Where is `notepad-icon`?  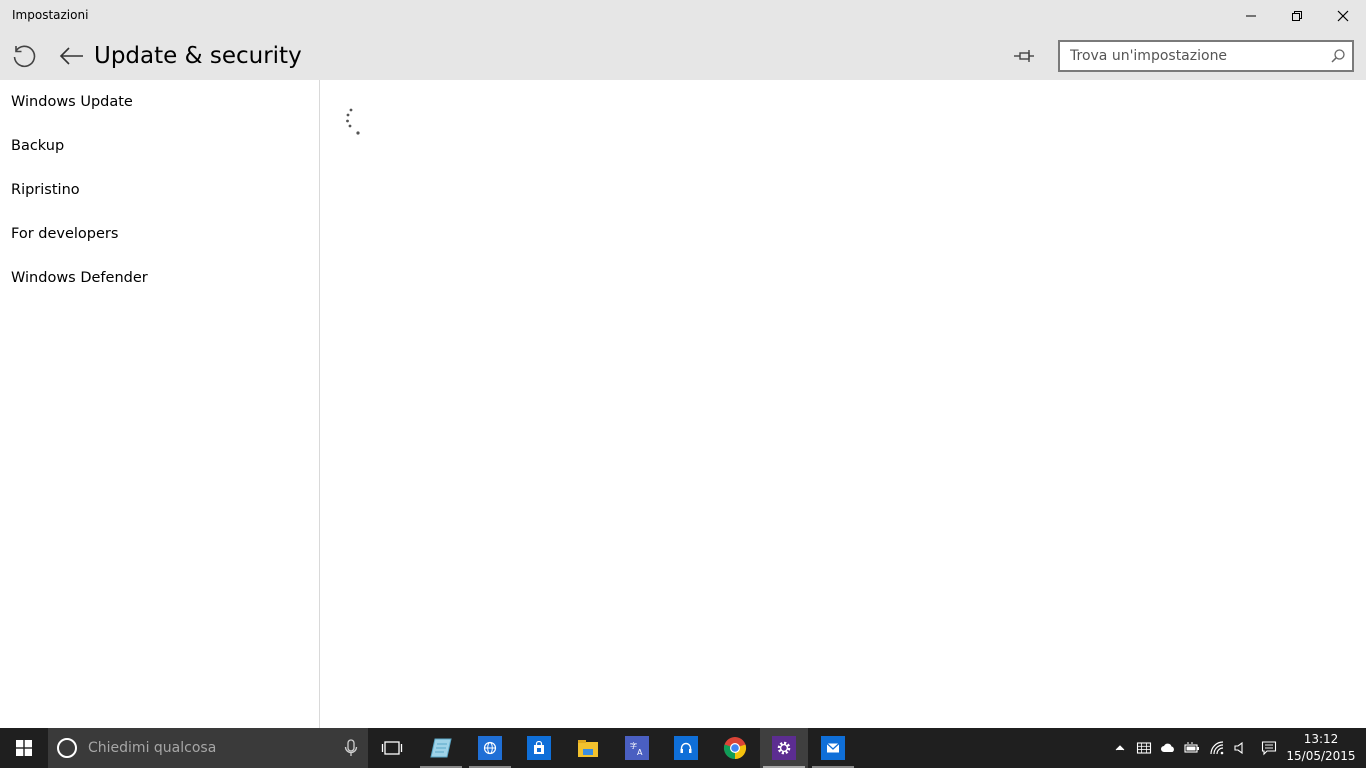
notepad-icon is located at coordinates (441, 748).